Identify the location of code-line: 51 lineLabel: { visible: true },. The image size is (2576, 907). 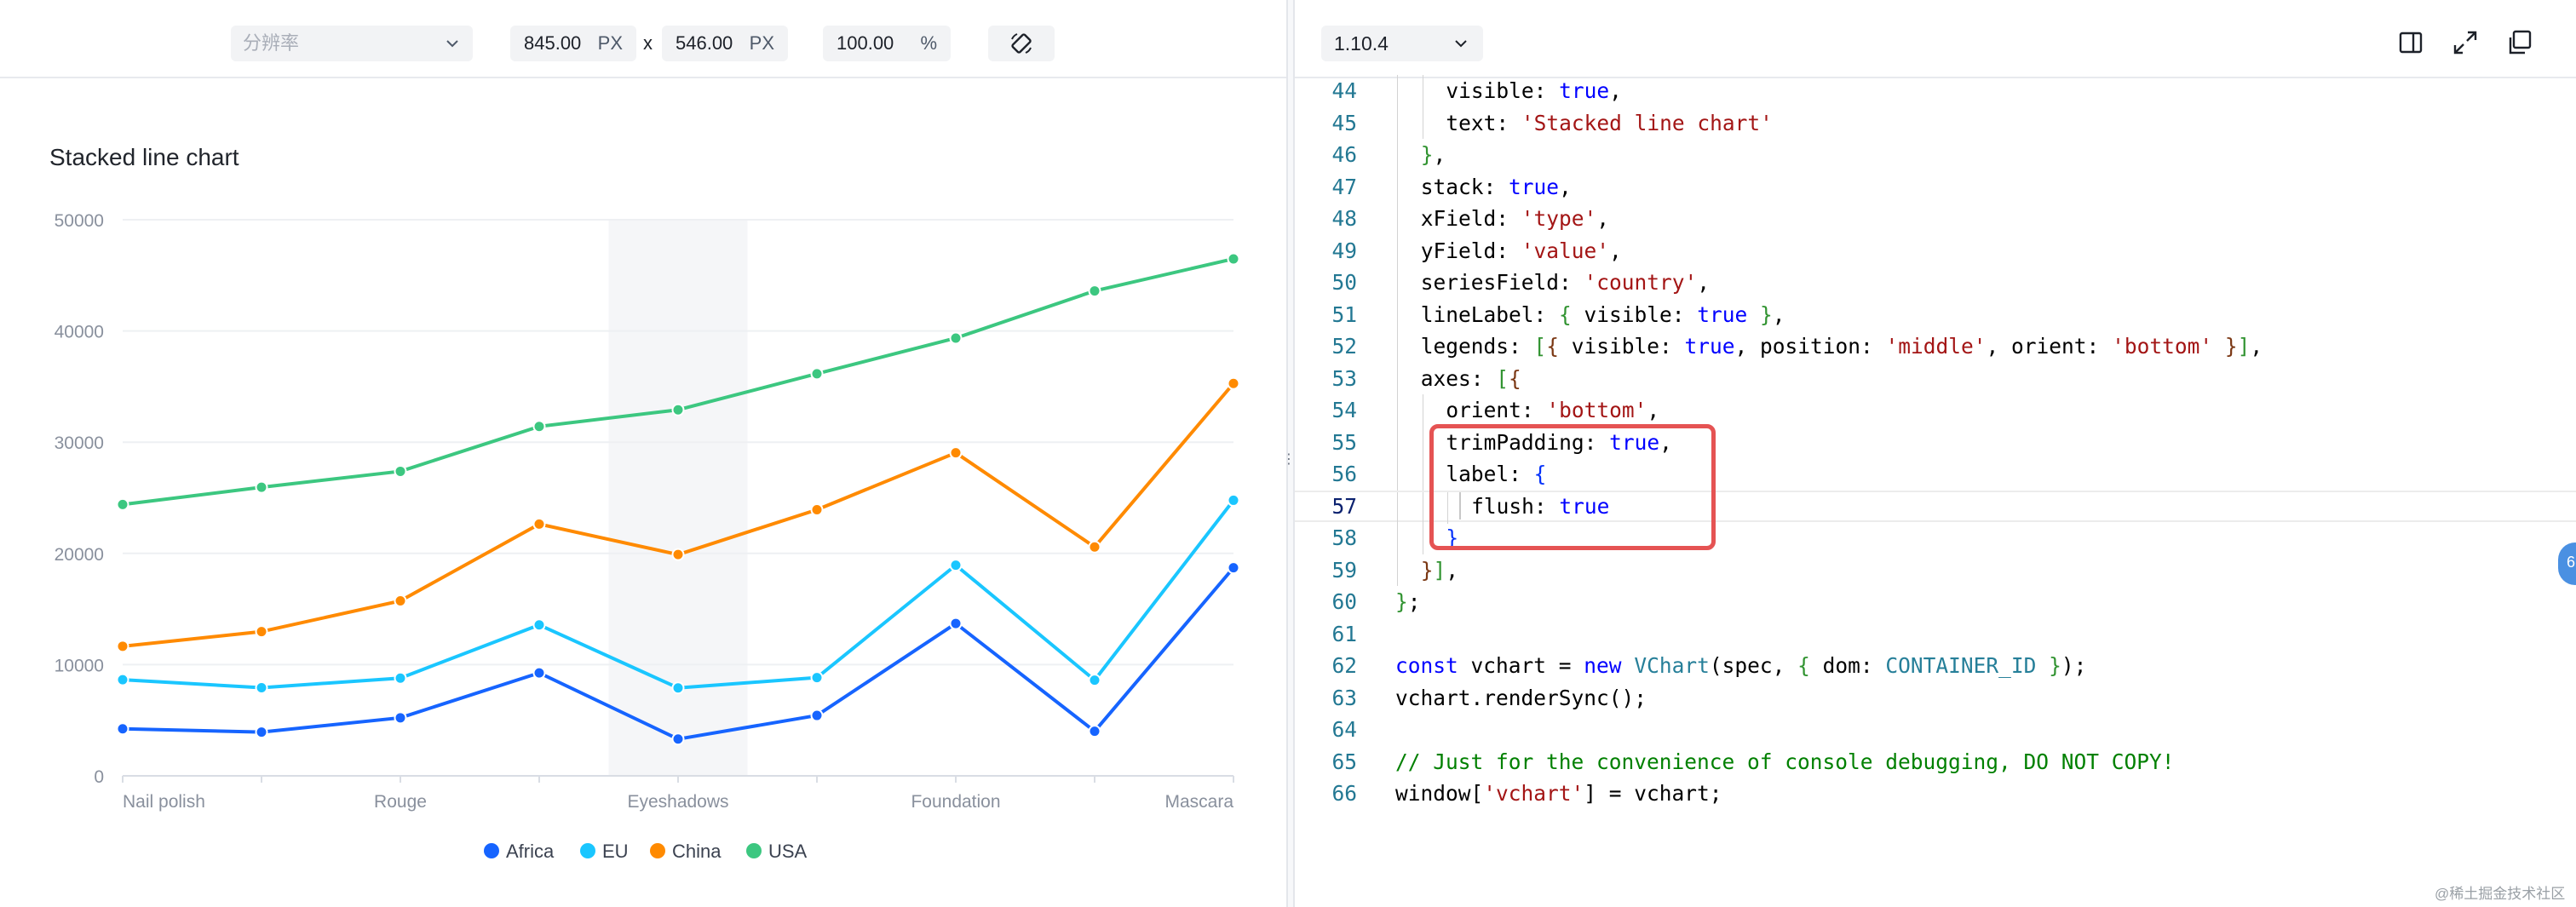
(1935, 314).